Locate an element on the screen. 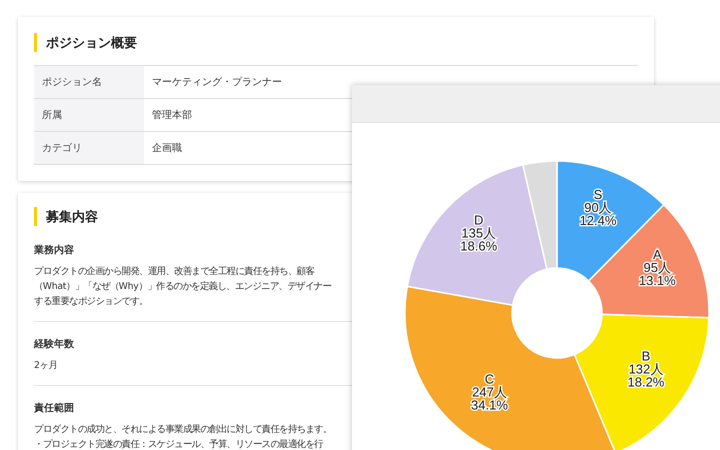  field-heading: 責任範囲 is located at coordinates (54, 408).